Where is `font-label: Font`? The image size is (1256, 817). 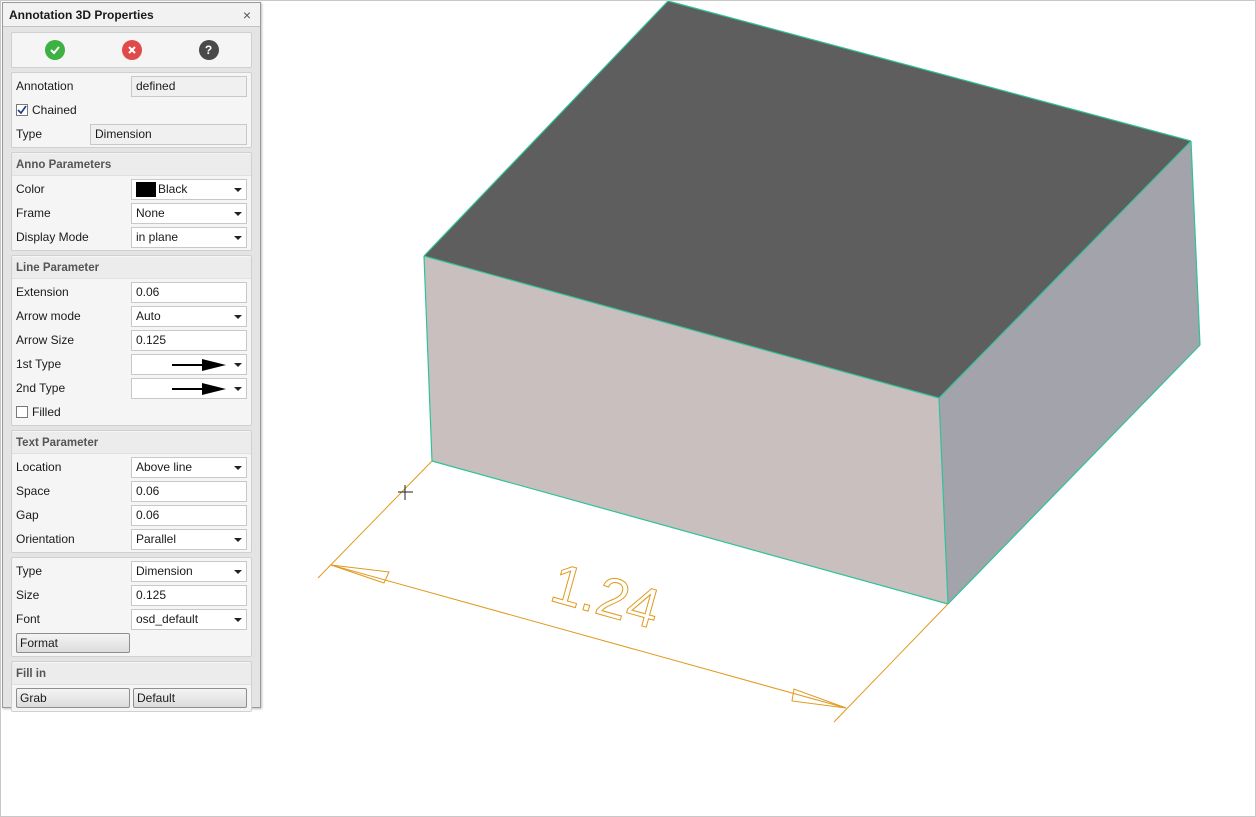
font-label: Font is located at coordinates (28, 619).